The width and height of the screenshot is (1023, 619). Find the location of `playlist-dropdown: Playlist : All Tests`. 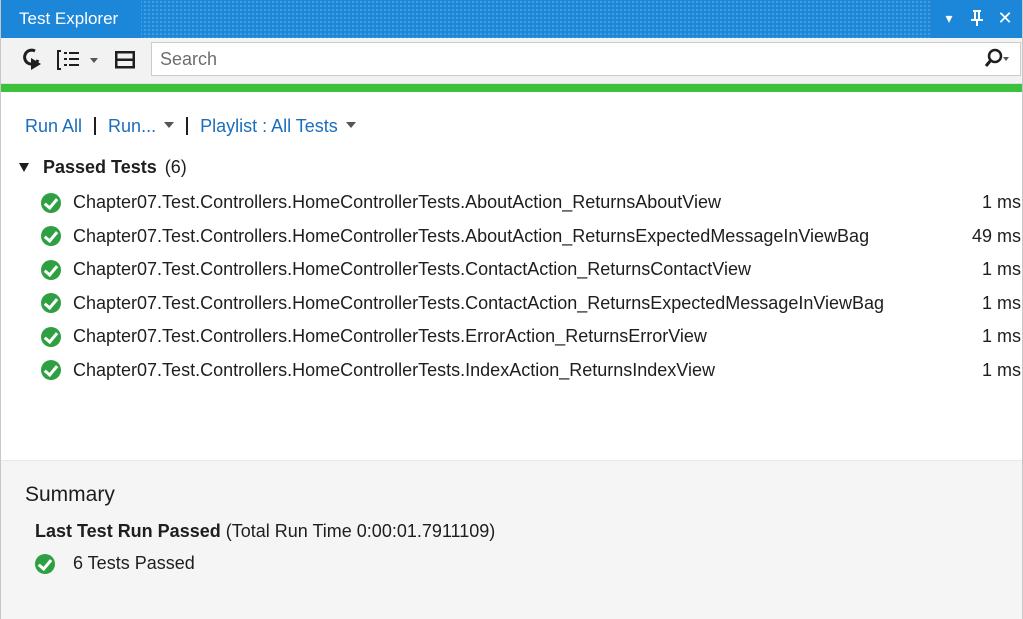

playlist-dropdown: Playlist : All Tests is located at coordinates (278, 126).